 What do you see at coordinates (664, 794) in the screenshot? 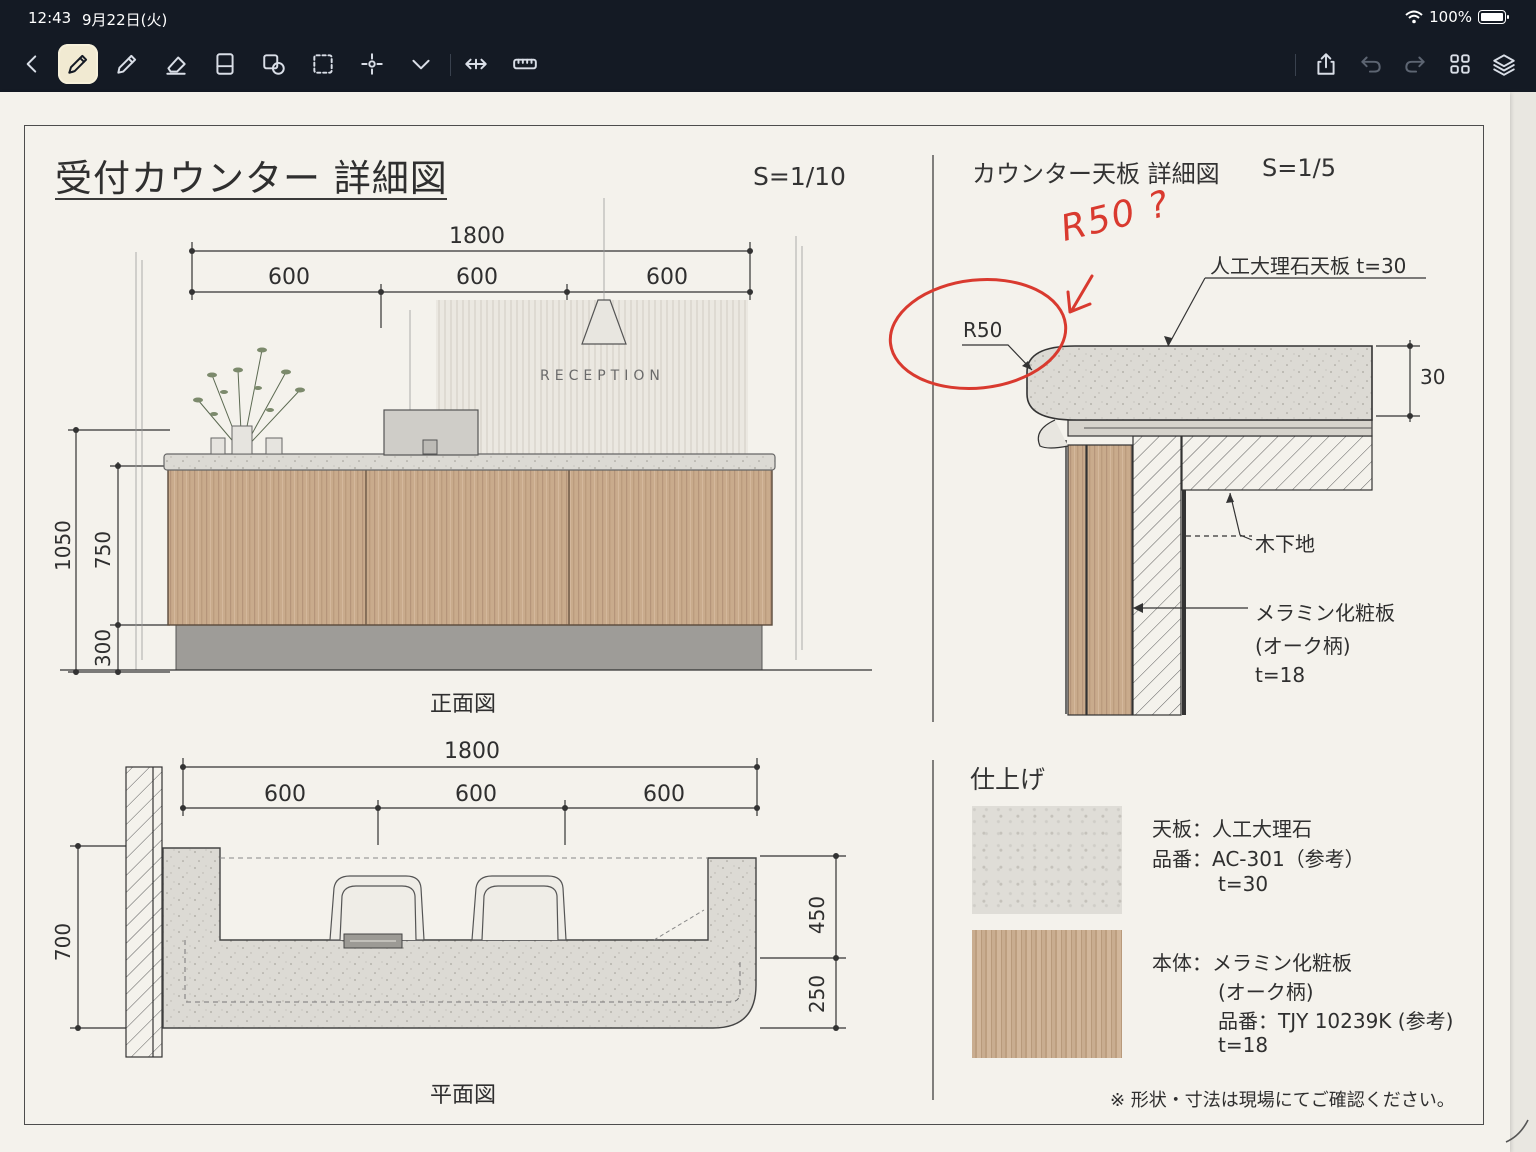
I see `plan-dim-seg3: 600` at bounding box center [664, 794].